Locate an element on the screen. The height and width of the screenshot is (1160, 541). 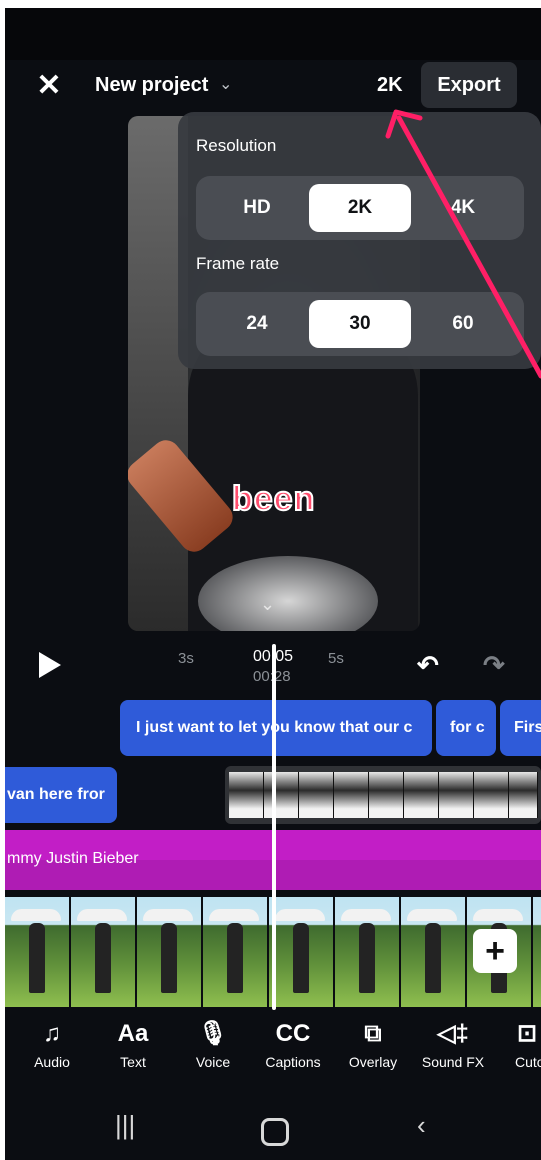
tool-overlay: ⧉ Overlay is located at coordinates (373, 1044).